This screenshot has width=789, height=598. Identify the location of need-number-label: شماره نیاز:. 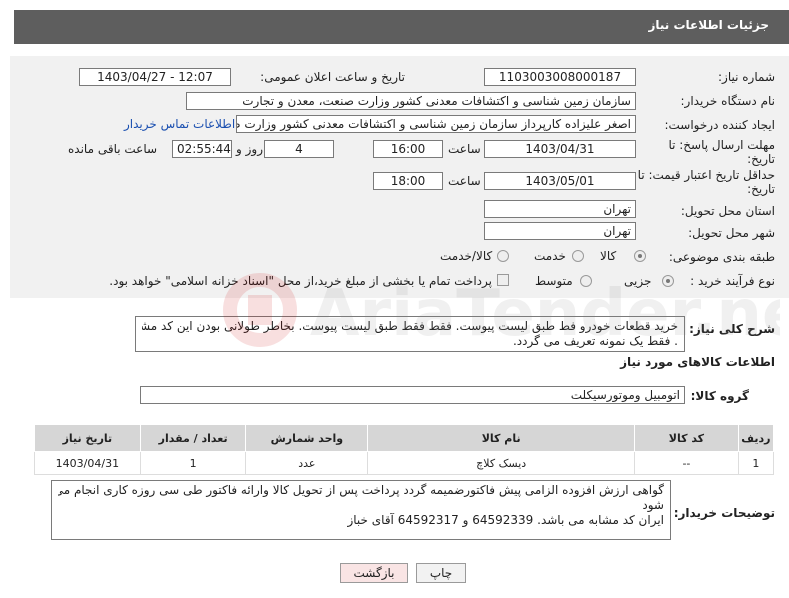
(746, 77).